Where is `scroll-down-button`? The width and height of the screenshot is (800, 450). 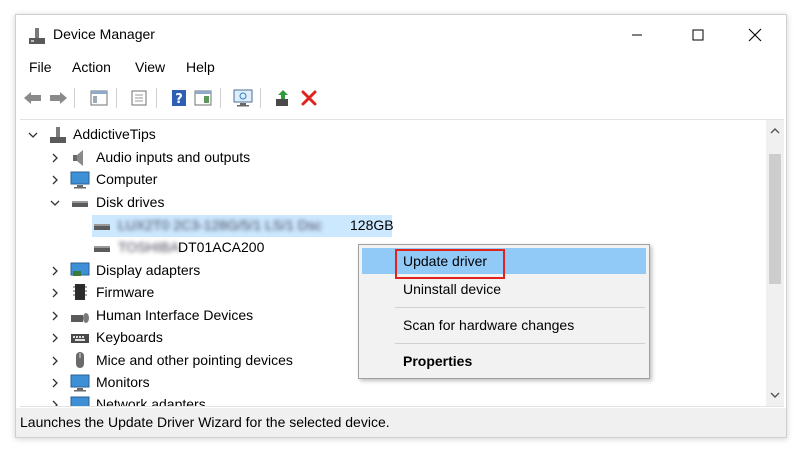 scroll-down-button is located at coordinates (775, 395).